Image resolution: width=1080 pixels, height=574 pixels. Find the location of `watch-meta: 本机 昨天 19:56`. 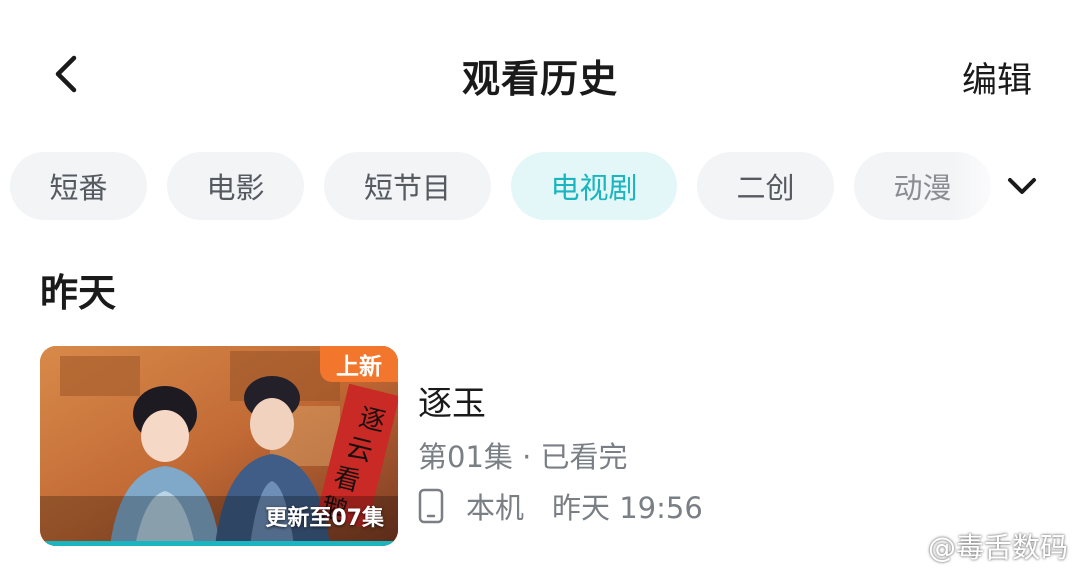

watch-meta: 本机 昨天 19:56 is located at coordinates (560, 506).